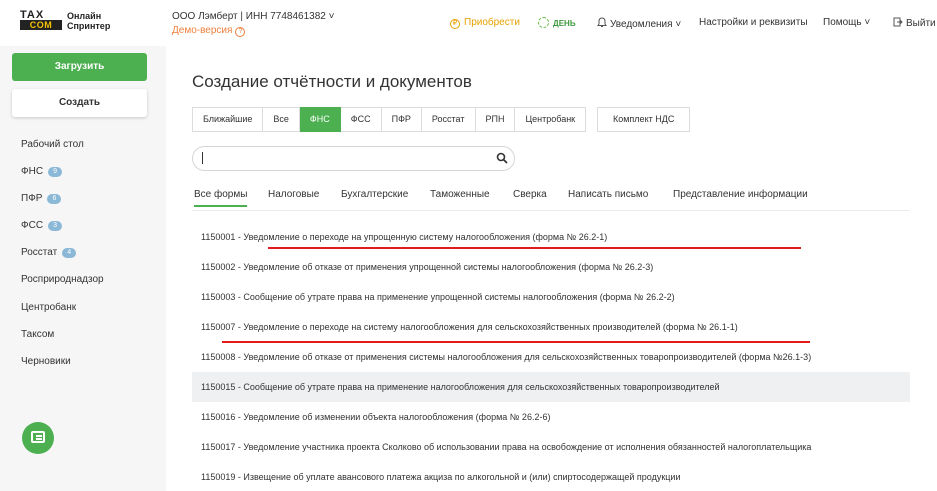  I want to click on tab-pfr: ПФР, so click(401, 119).